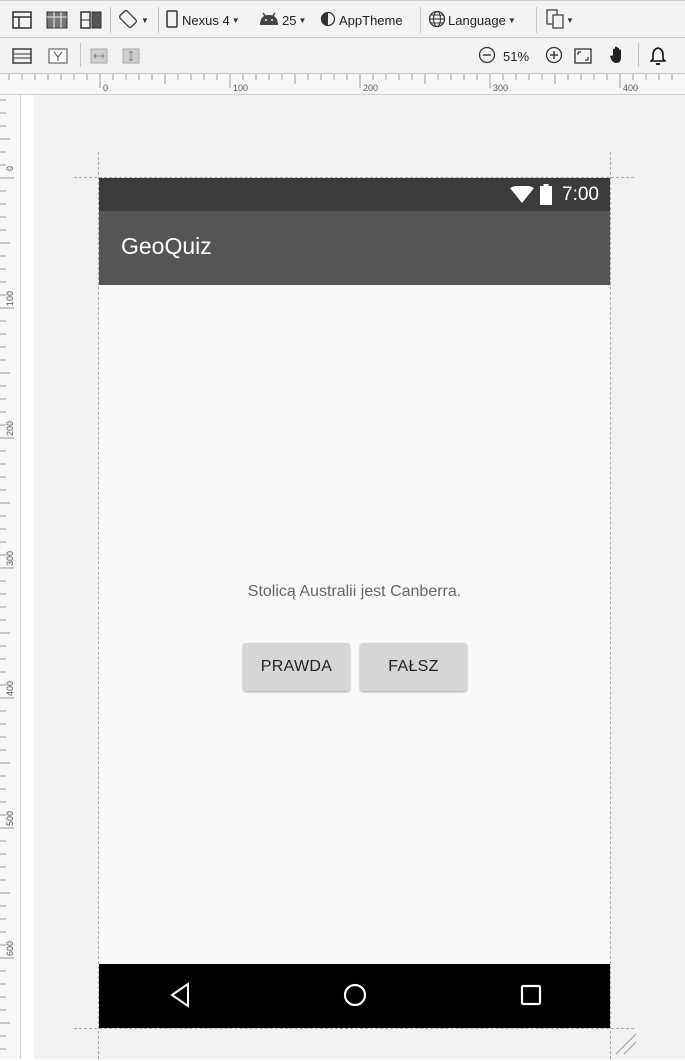 Image resolution: width=685 pixels, height=1061 pixels. Describe the element at coordinates (180, 997) in the screenshot. I see `back-icon` at that location.